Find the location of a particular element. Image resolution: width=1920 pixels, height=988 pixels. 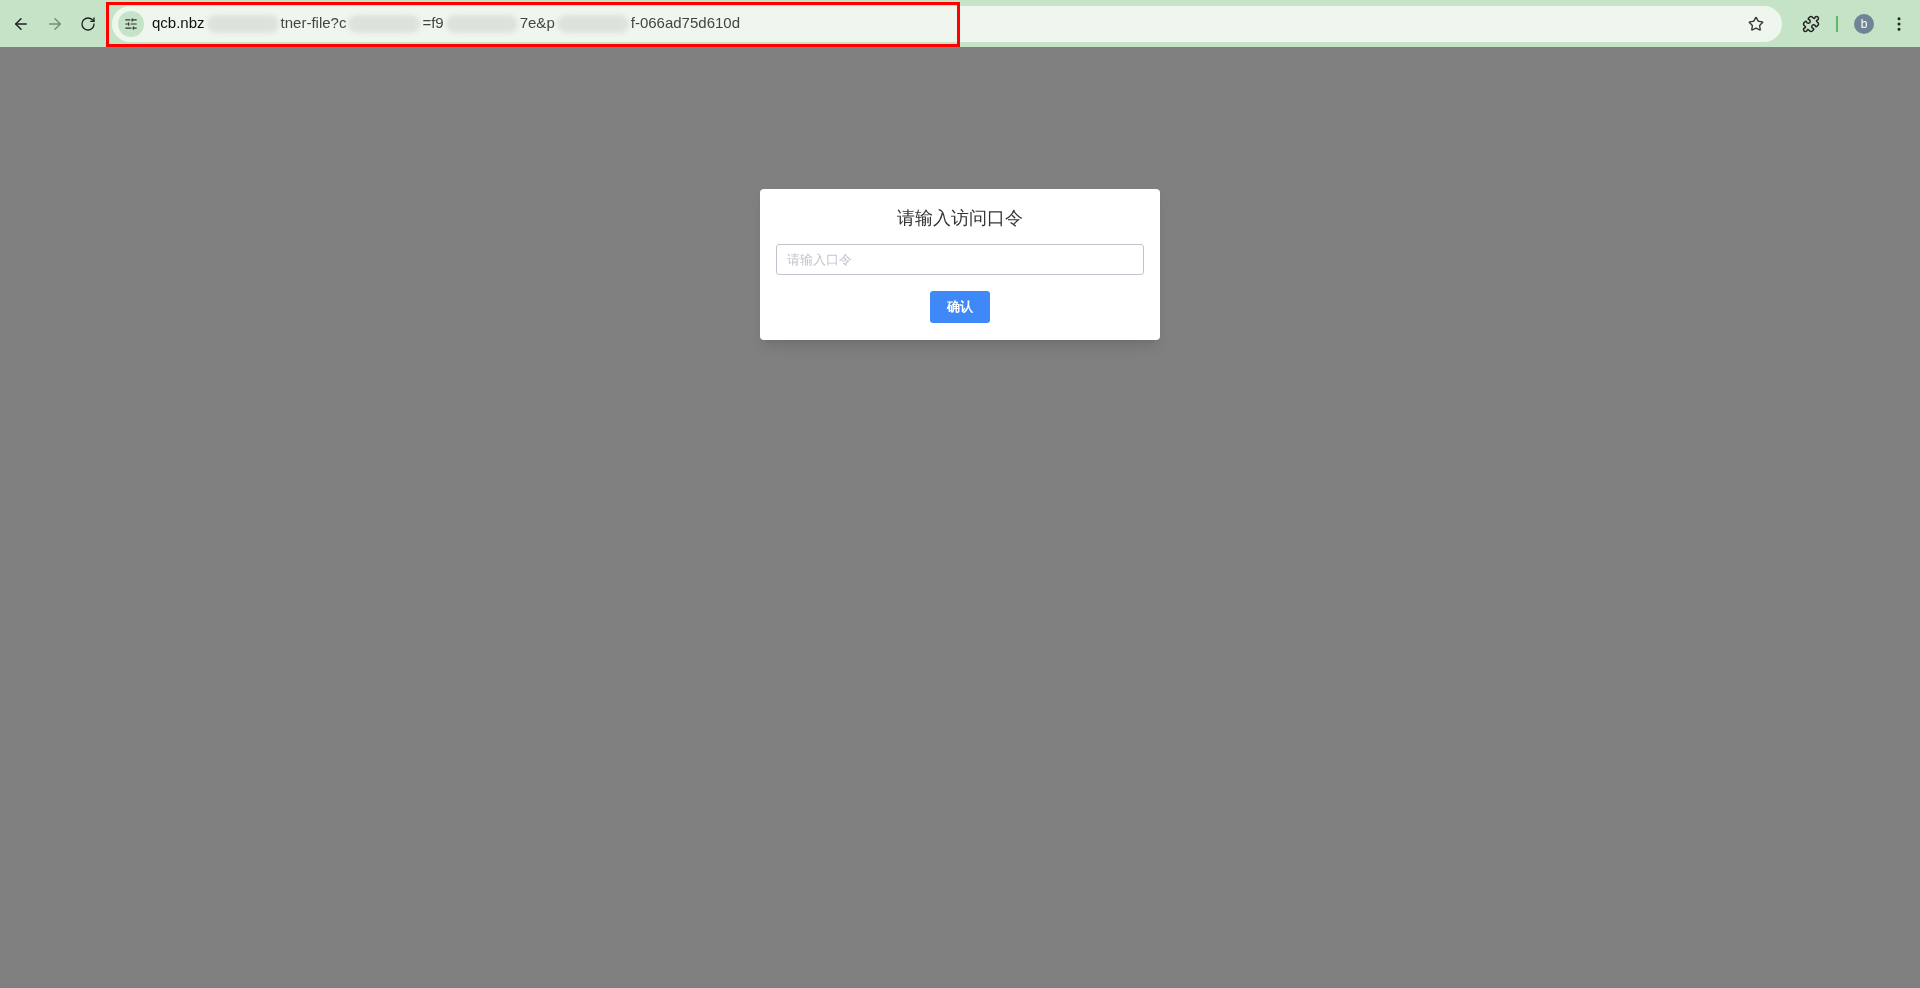

extensions-icon is located at coordinates (1811, 23).